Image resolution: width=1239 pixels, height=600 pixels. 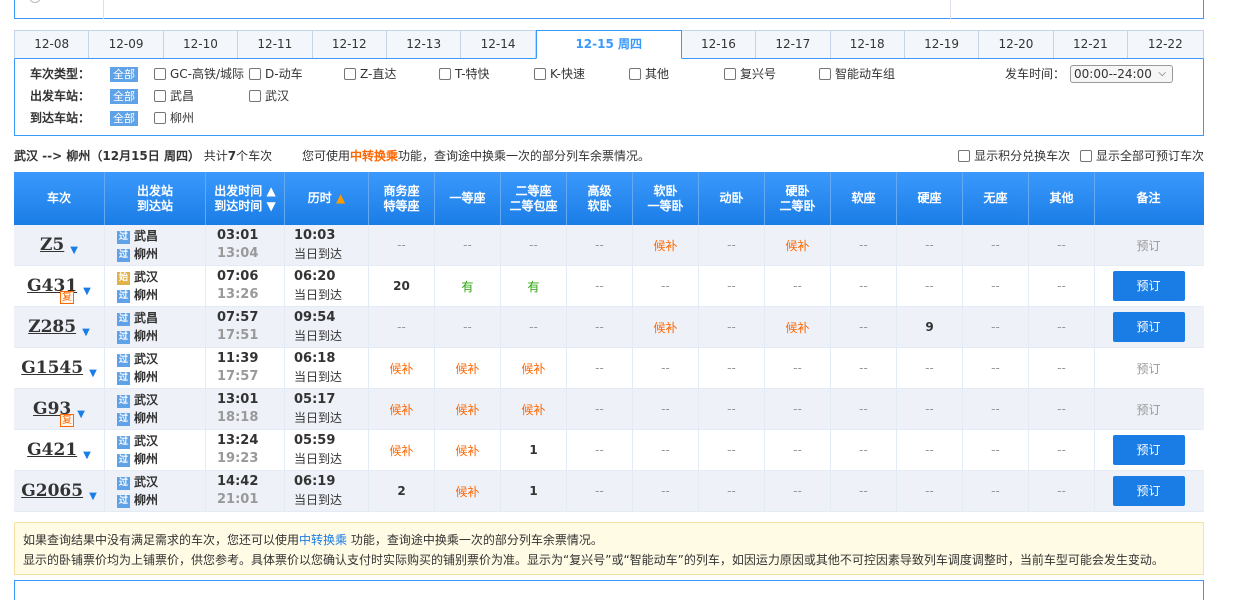 I want to click on train-number-link: Z285, so click(x=52, y=327).